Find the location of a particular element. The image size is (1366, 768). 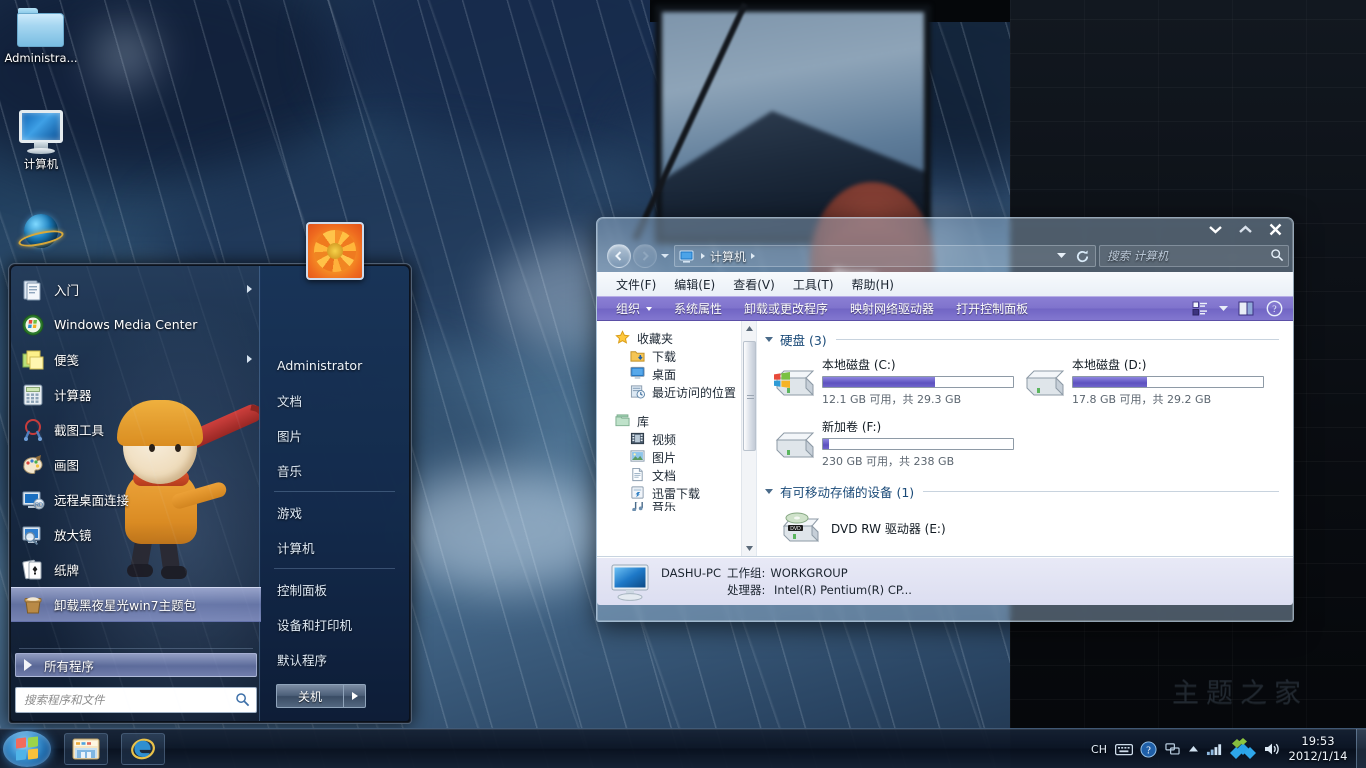

nav-item-music: 音乐 is located at coordinates (676, 506).